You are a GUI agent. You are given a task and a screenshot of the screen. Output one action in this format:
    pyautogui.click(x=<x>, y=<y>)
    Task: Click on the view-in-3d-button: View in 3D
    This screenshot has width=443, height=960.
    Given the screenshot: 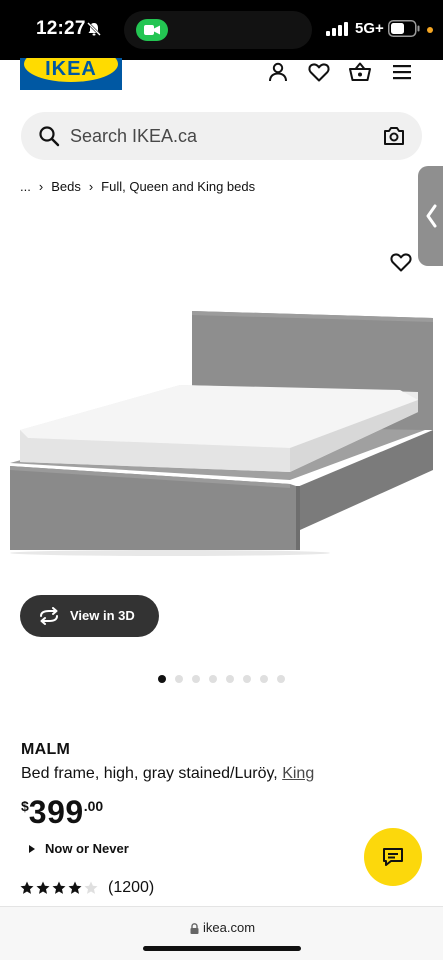 What is the action you would take?
    pyautogui.click(x=89, y=616)
    